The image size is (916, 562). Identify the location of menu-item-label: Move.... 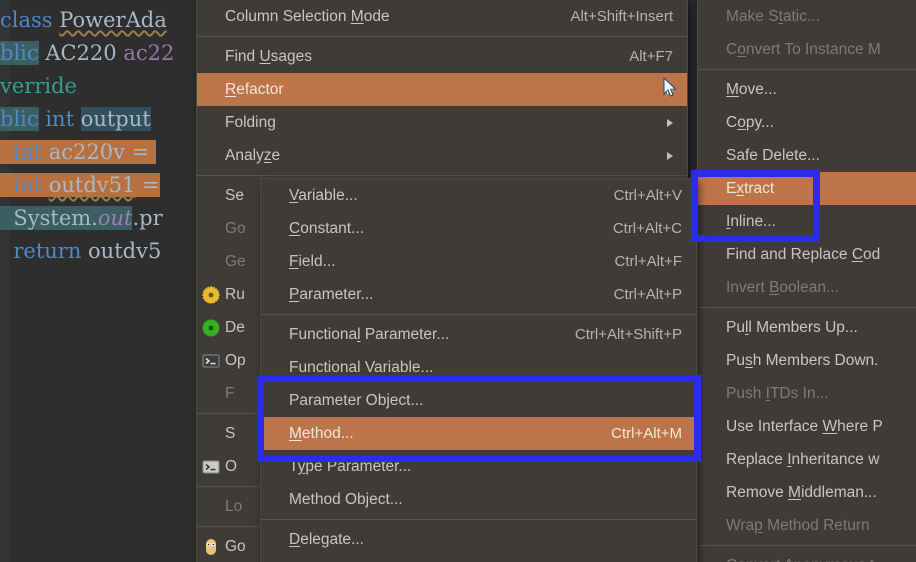
(751, 89).